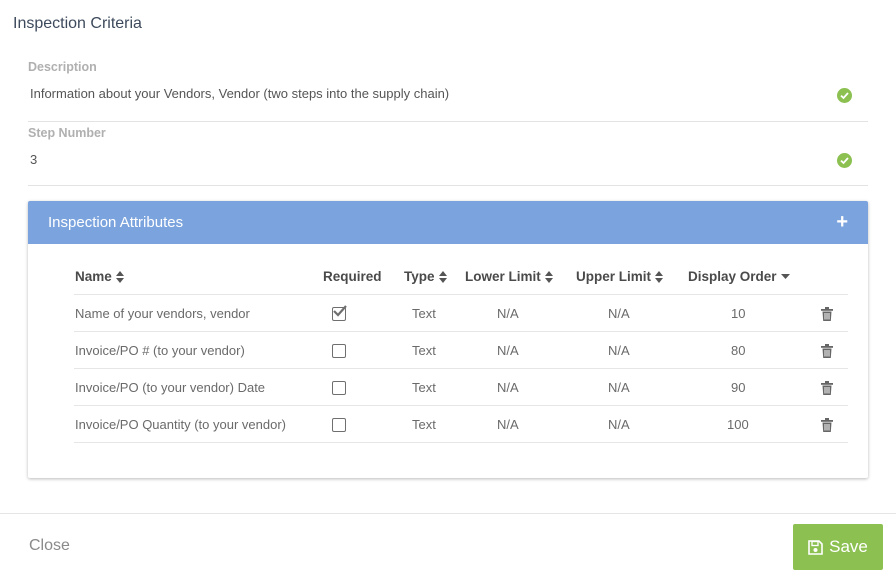 This screenshot has width=896, height=577. I want to click on attribute-display-order: 10, so click(746, 313).